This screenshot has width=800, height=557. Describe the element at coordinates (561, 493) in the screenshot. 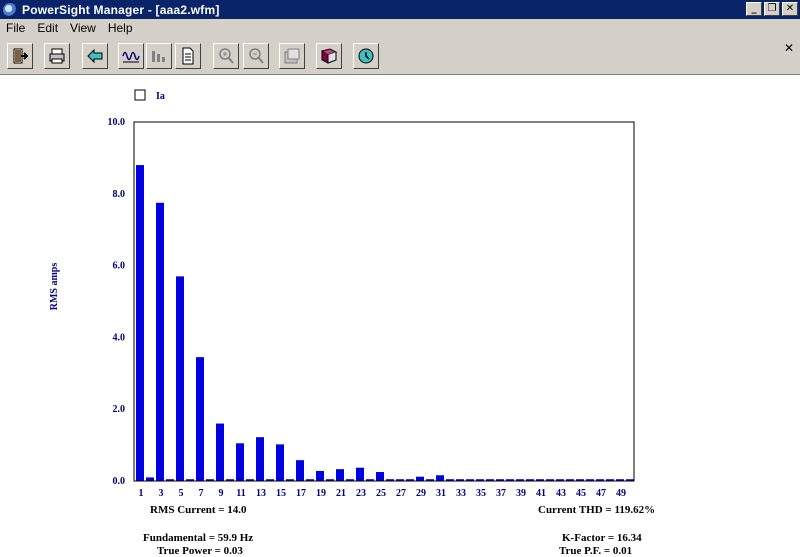

I see `x-tick-label: 43` at that location.